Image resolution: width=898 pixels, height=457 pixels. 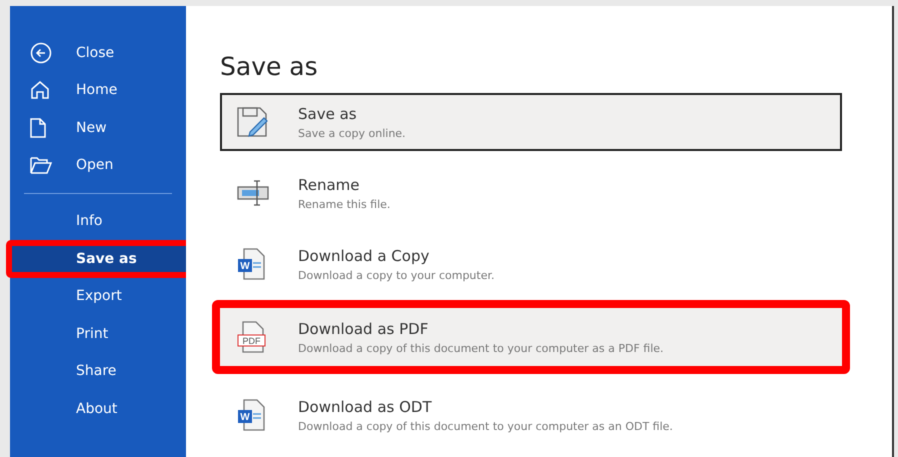 What do you see at coordinates (364, 329) in the screenshot?
I see `option-title: Download as PDF` at bounding box center [364, 329].